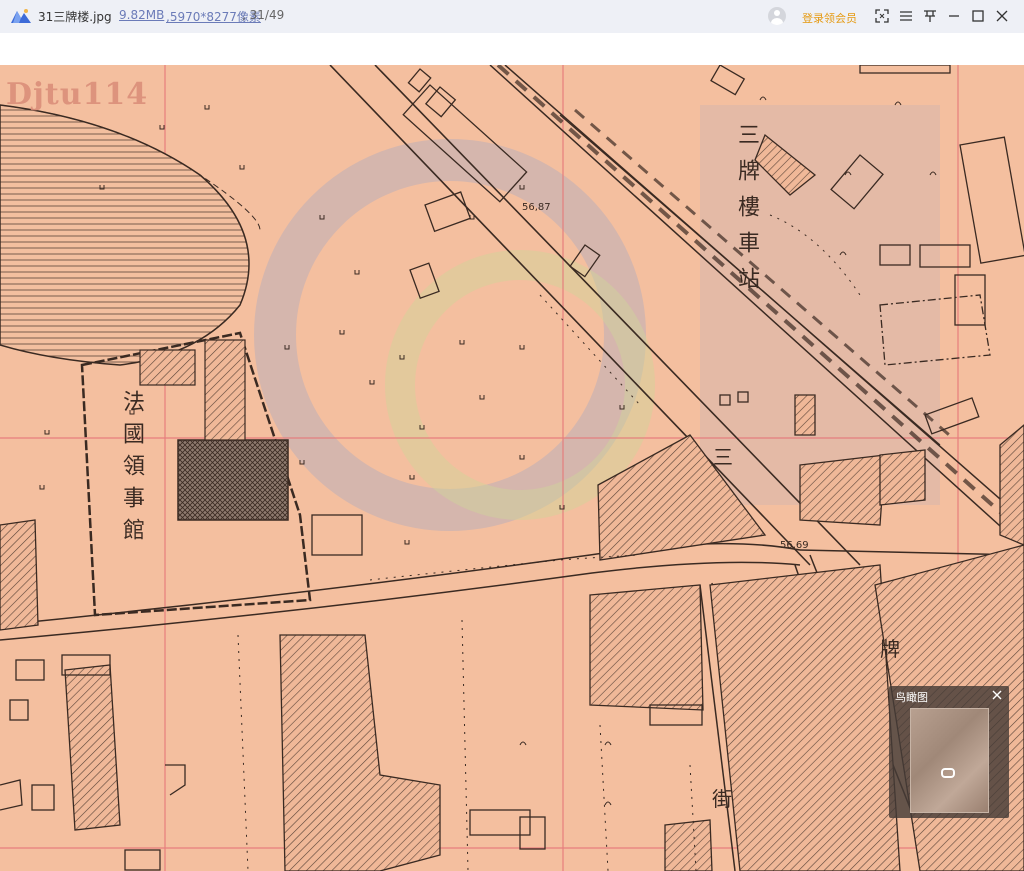 This screenshot has height=871, width=1024. Describe the element at coordinates (722, 799) in the screenshot. I see `street-label-3: 街` at that location.